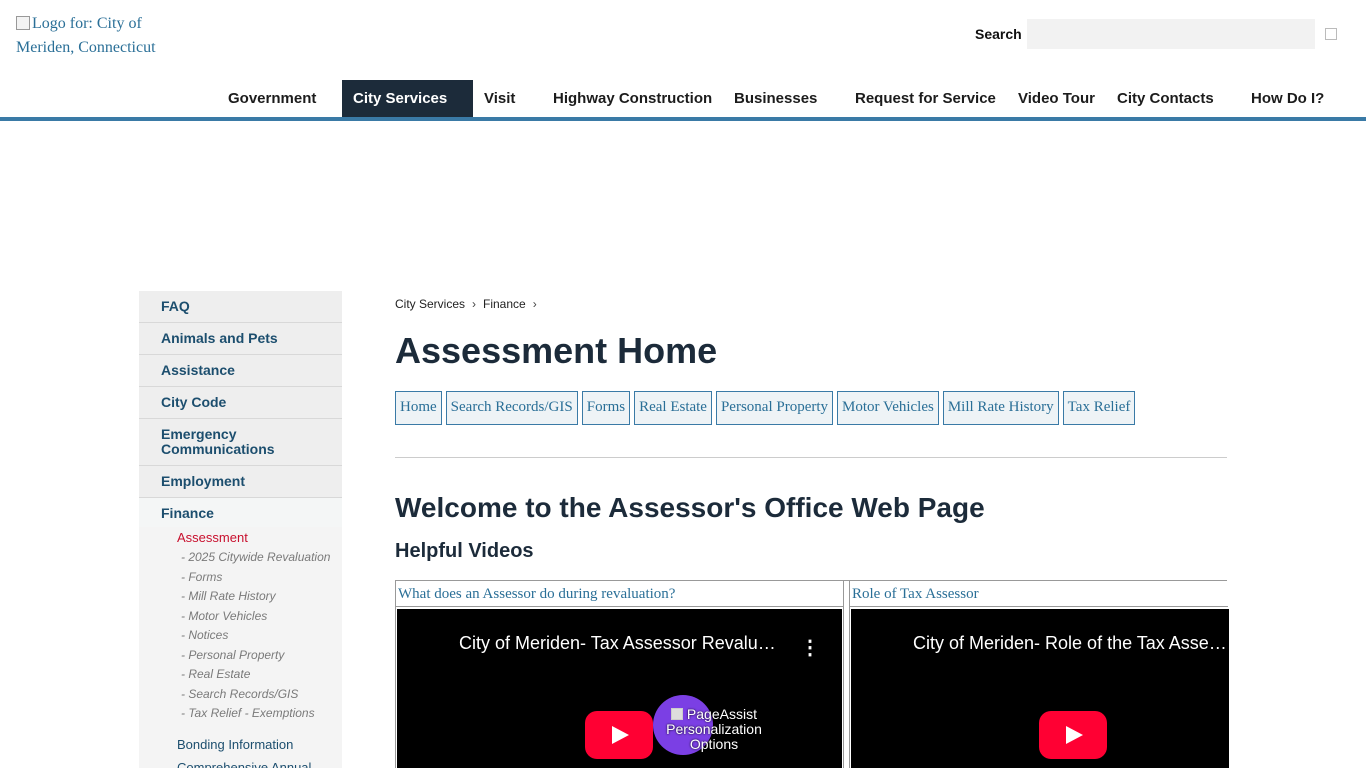 This screenshot has width=1366, height=768. Describe the element at coordinates (606, 408) in the screenshot. I see `subnav-forms: Forms` at that location.